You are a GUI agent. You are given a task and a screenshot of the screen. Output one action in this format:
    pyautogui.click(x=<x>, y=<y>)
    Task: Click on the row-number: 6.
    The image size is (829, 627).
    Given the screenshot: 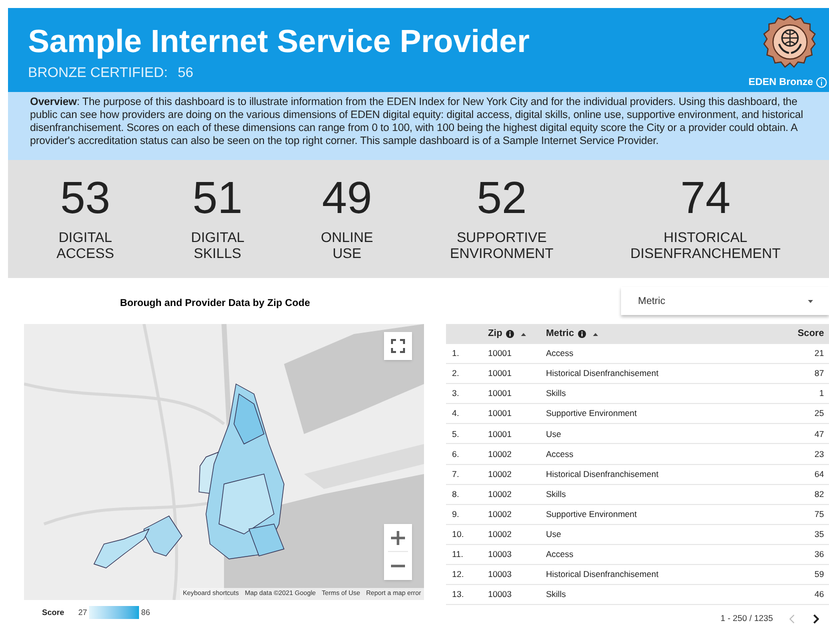 What is the action you would take?
    pyautogui.click(x=455, y=454)
    